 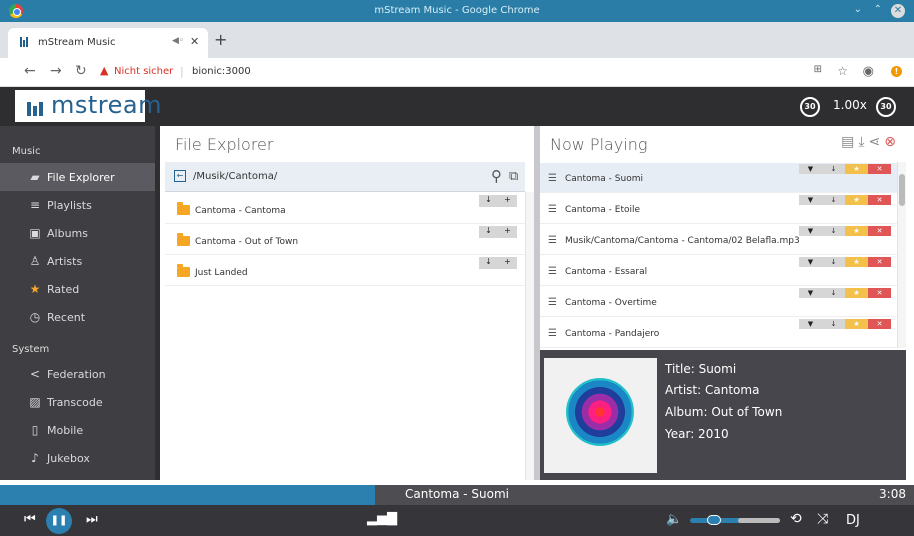 I want to click on queue-scrollbar, so click(x=901, y=255).